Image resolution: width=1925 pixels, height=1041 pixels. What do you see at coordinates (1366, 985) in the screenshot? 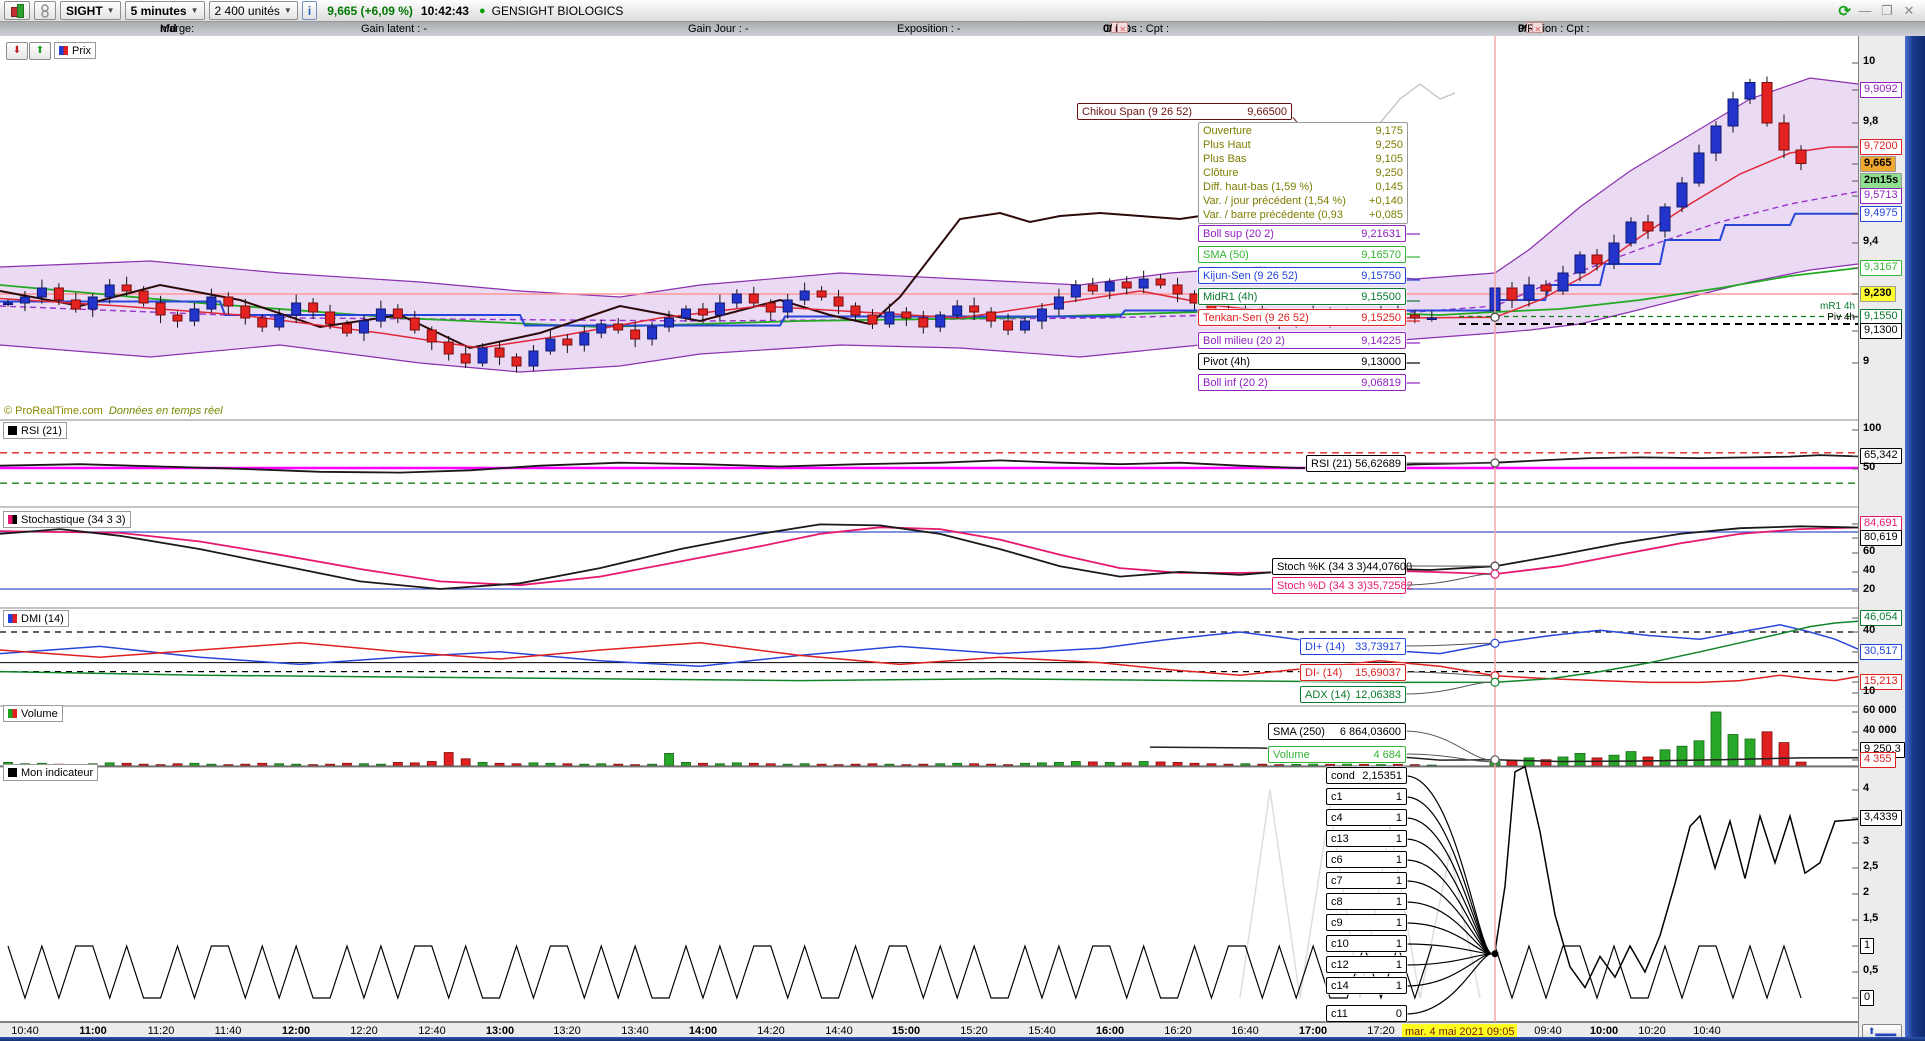
I see `custom-indicator-row: c14 1` at bounding box center [1366, 985].